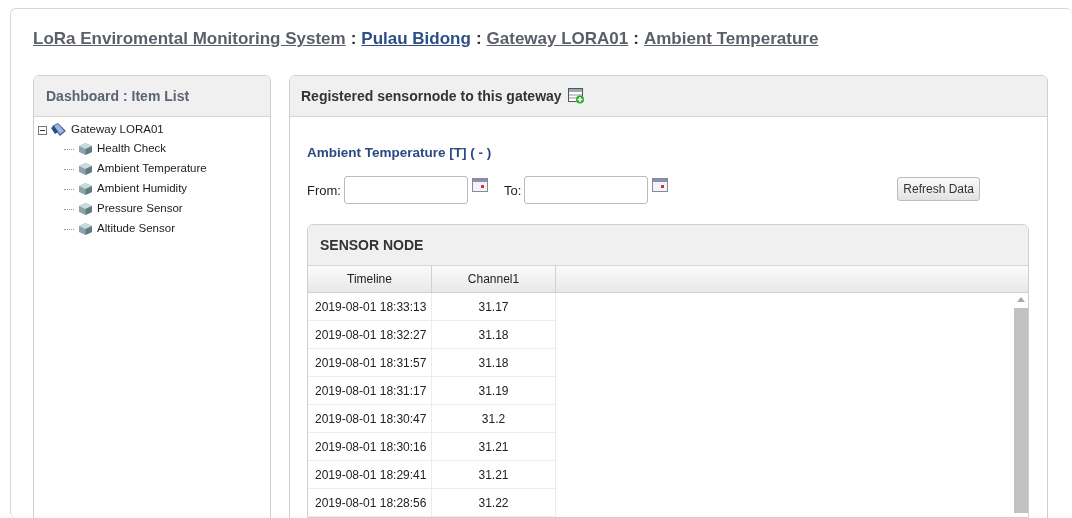 The height and width of the screenshot is (518, 1072). I want to click on tree-item: Altitude Sensor, so click(136, 229).